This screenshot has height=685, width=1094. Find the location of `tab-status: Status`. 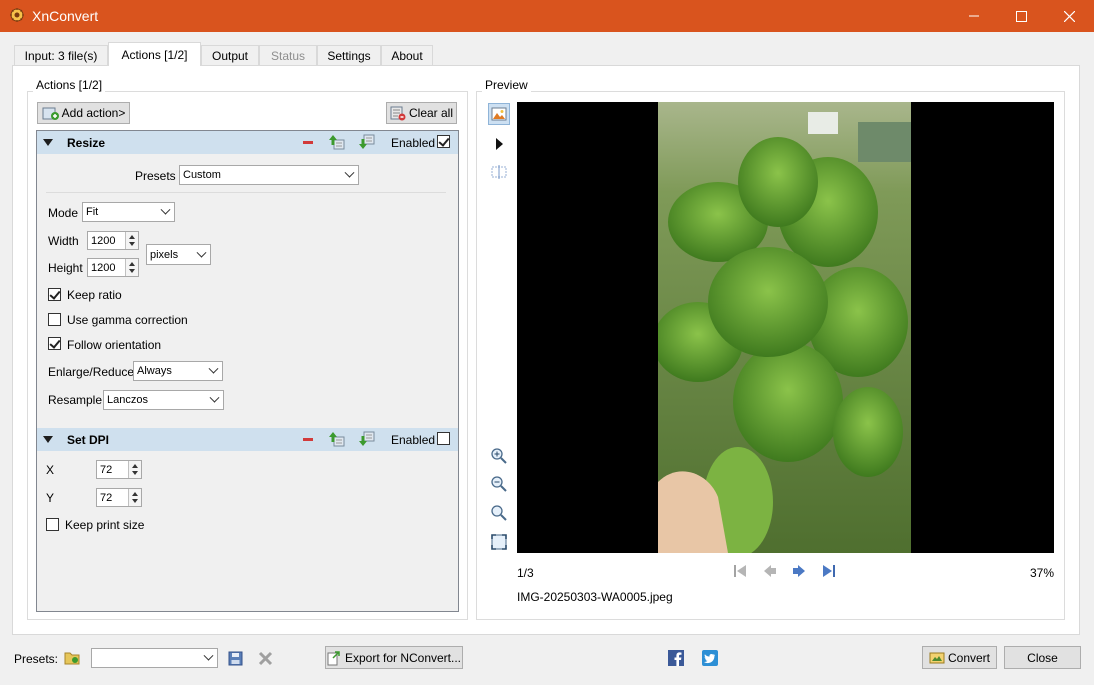

tab-status: Status is located at coordinates (288, 55).